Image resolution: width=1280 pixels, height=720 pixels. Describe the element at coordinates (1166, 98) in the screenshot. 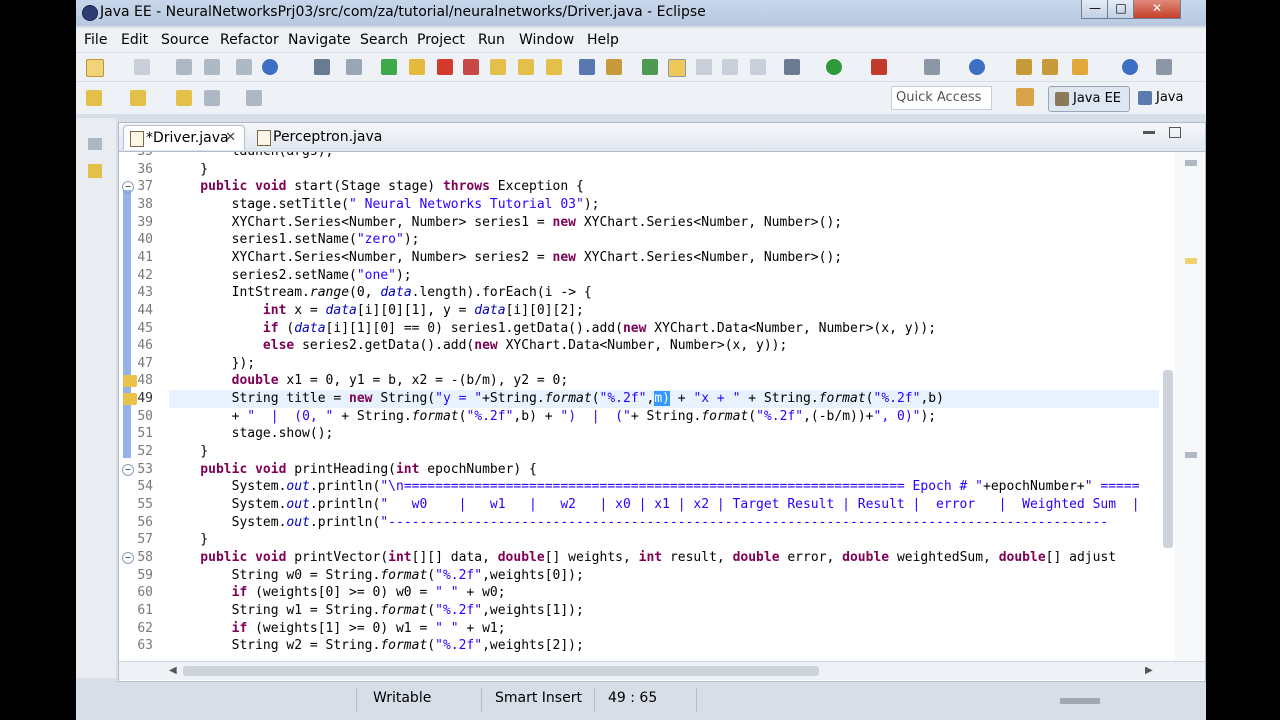

I see `perspective-java: Java` at that location.